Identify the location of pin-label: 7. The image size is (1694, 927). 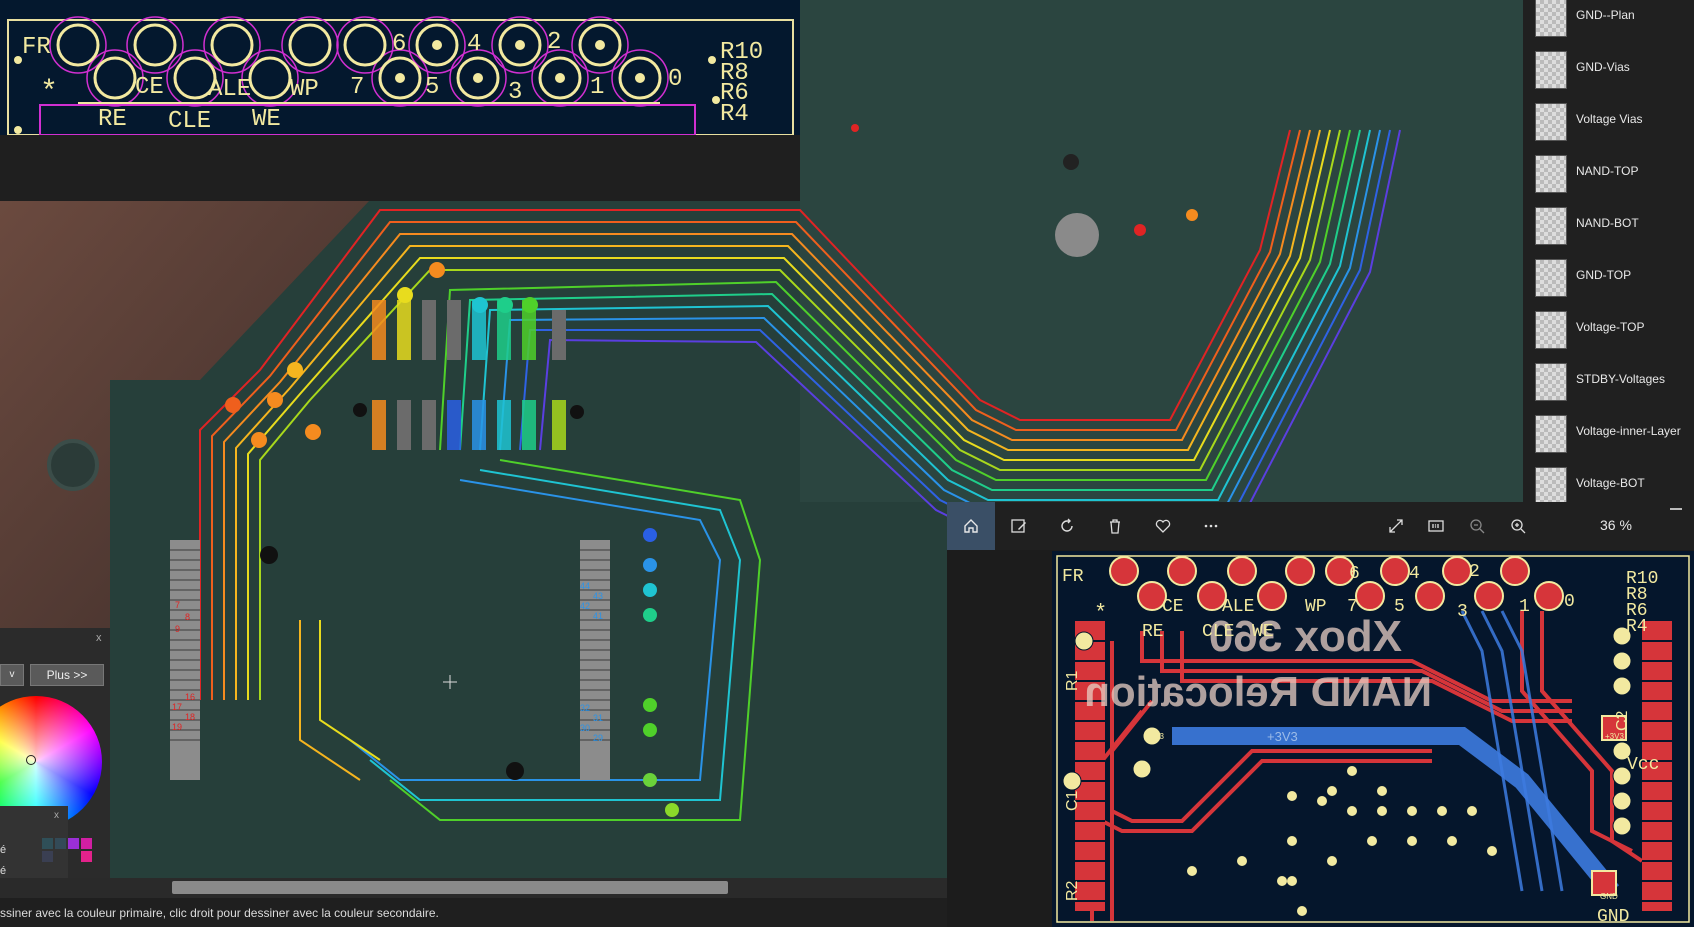
(177, 605).